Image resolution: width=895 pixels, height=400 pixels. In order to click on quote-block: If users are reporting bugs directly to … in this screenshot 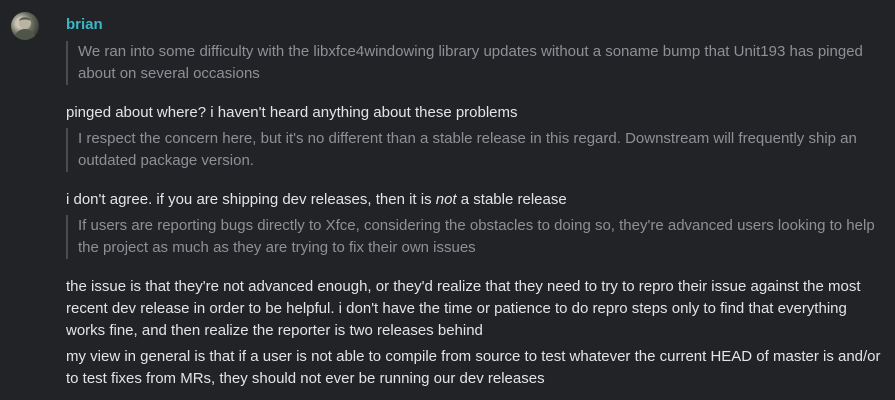, I will do `click(477, 237)`.